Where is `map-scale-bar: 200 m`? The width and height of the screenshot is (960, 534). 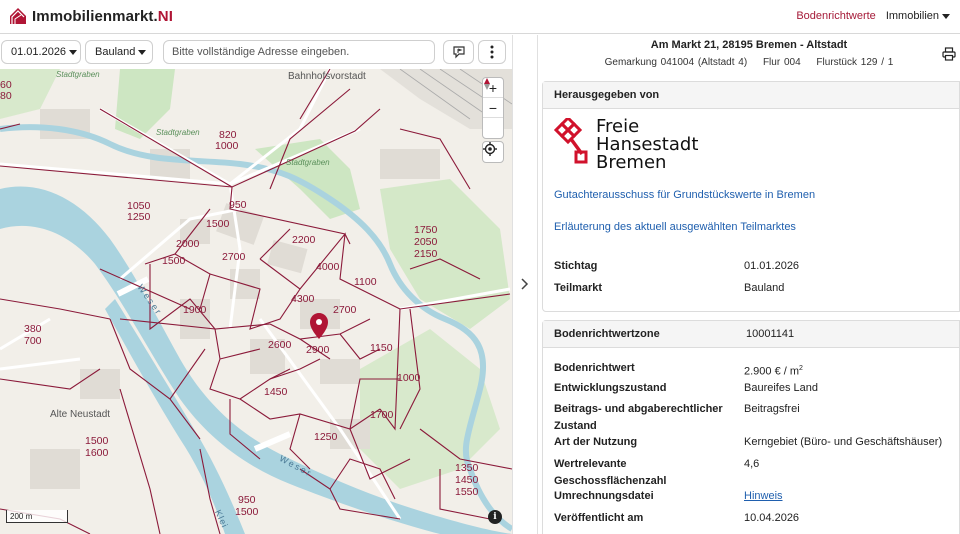 map-scale-bar: 200 m is located at coordinates (37, 516).